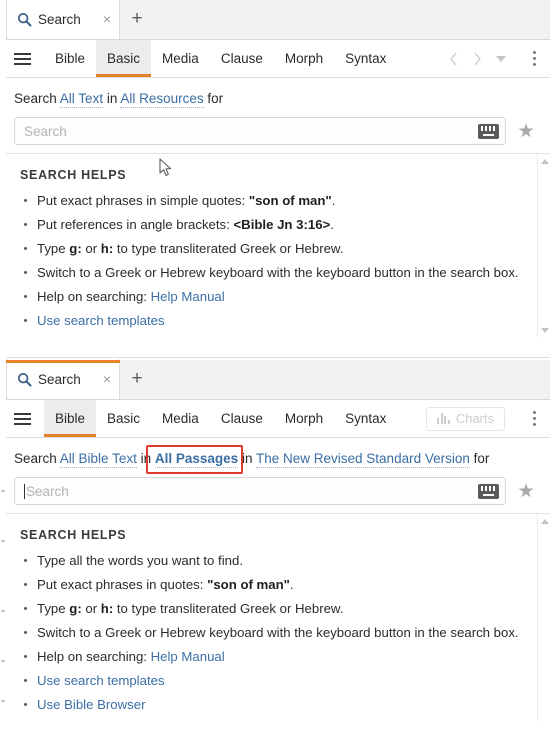  I want to click on help-text: Type, so click(53, 248).